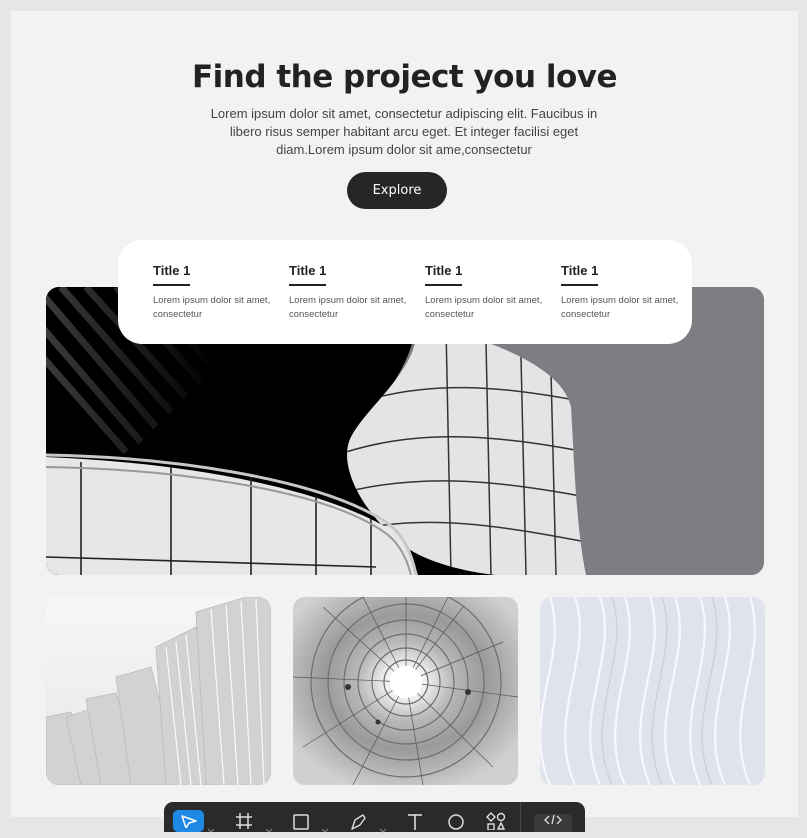  I want to click on gallery-image-wave-lines, so click(652, 691).